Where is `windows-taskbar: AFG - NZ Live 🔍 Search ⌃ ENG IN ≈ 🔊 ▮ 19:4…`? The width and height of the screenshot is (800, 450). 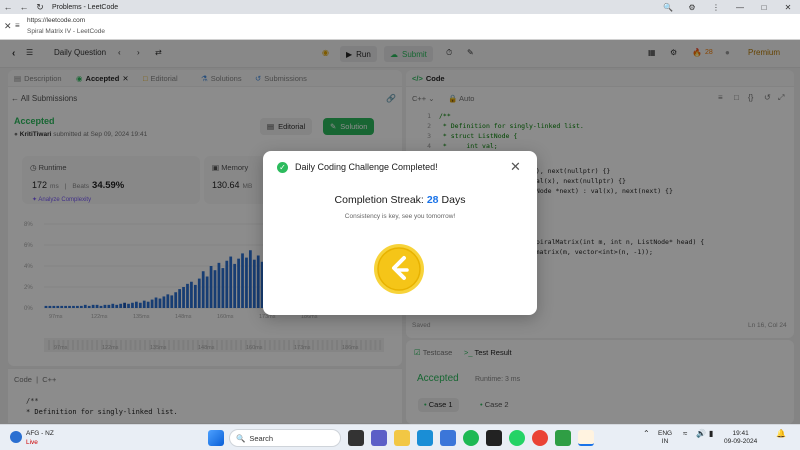
windows-taskbar: AFG - NZ Live 🔍 Search ⌃ ENG IN ≈ 🔊 ▮ 19:4… is located at coordinates (400, 437).